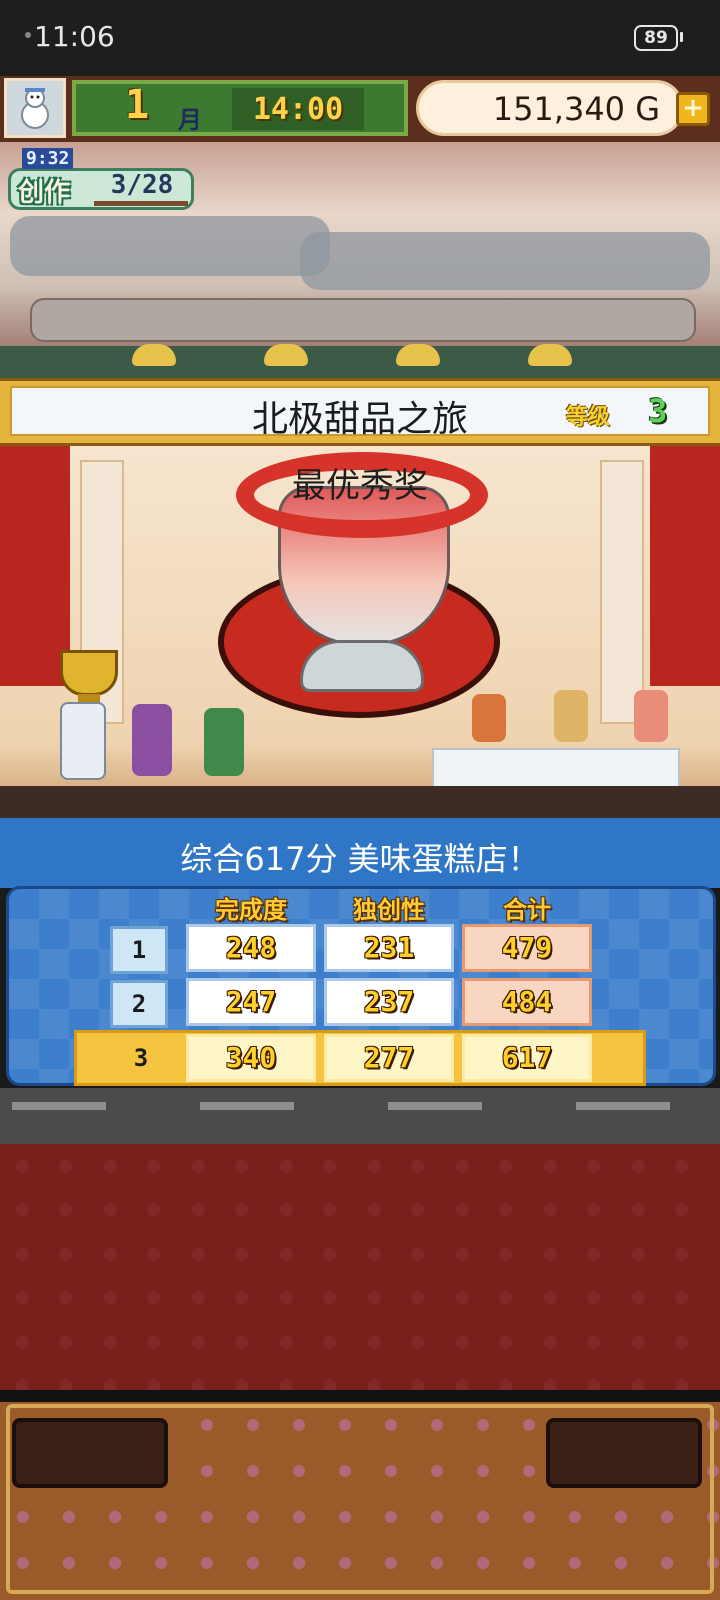 The image size is (720, 1600). I want to click on result-summary: 综合617分 美味蛋糕店！, so click(360, 859).